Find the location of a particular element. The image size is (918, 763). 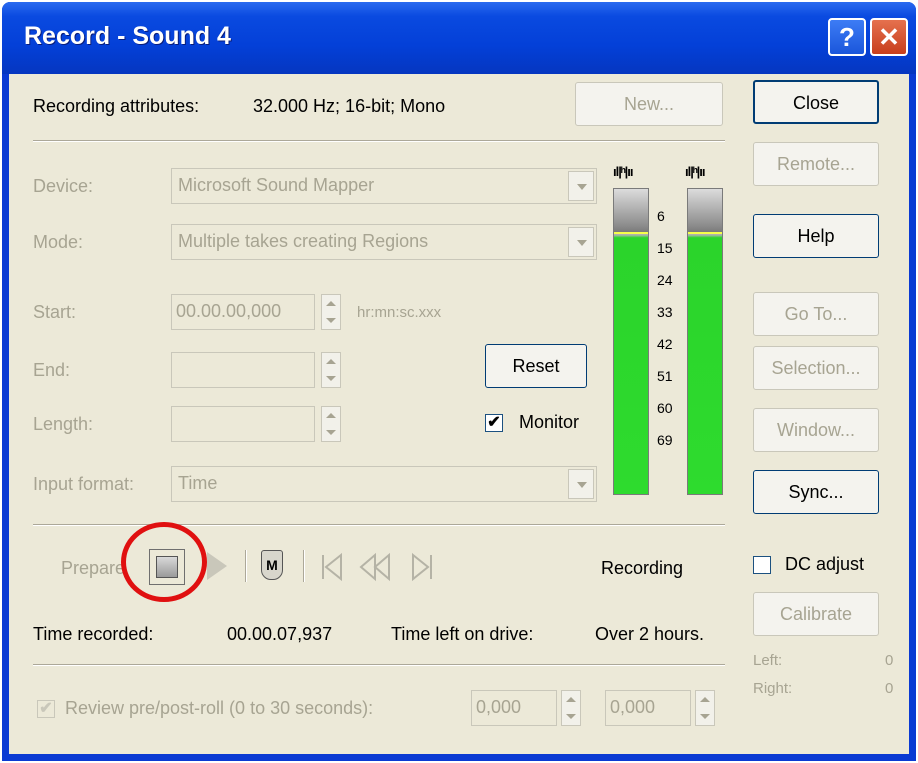

level-left-value: 0 is located at coordinates (889, 660).